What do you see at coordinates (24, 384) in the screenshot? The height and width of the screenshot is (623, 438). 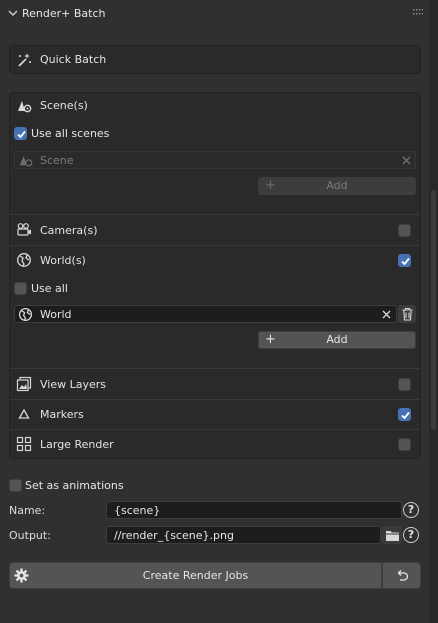 I see `view-layers-icon` at bounding box center [24, 384].